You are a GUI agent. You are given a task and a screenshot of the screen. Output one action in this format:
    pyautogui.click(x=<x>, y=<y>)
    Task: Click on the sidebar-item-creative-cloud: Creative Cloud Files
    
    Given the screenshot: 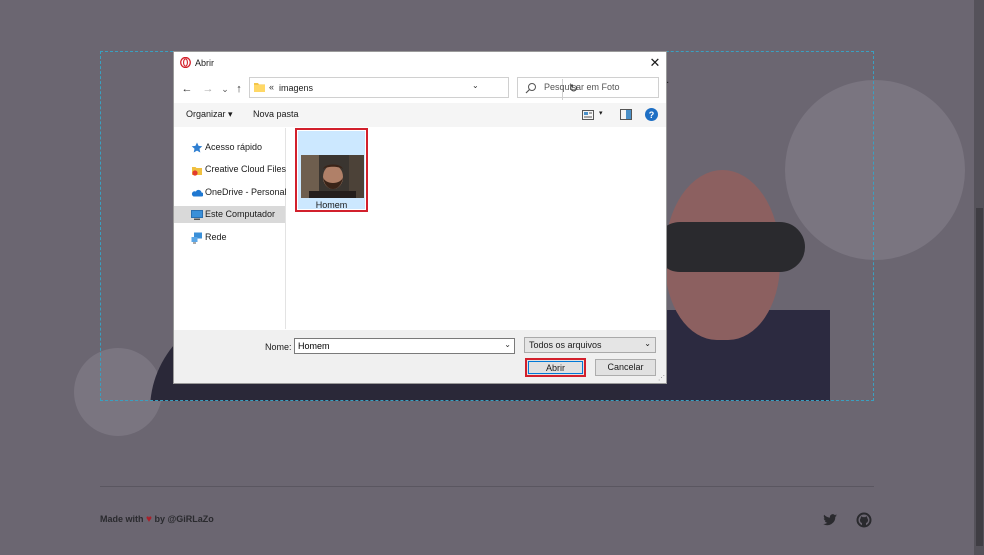 What is the action you would take?
    pyautogui.click(x=230, y=169)
    